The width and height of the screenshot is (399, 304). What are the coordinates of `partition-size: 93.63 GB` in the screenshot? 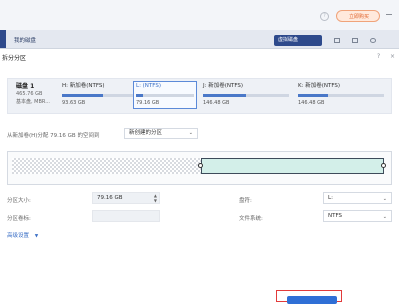 It's located at (74, 103).